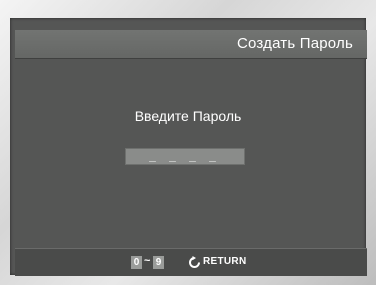 The height and width of the screenshot is (285, 376). What do you see at coordinates (158, 262) in the screenshot?
I see `digit-key-end: 9` at bounding box center [158, 262].